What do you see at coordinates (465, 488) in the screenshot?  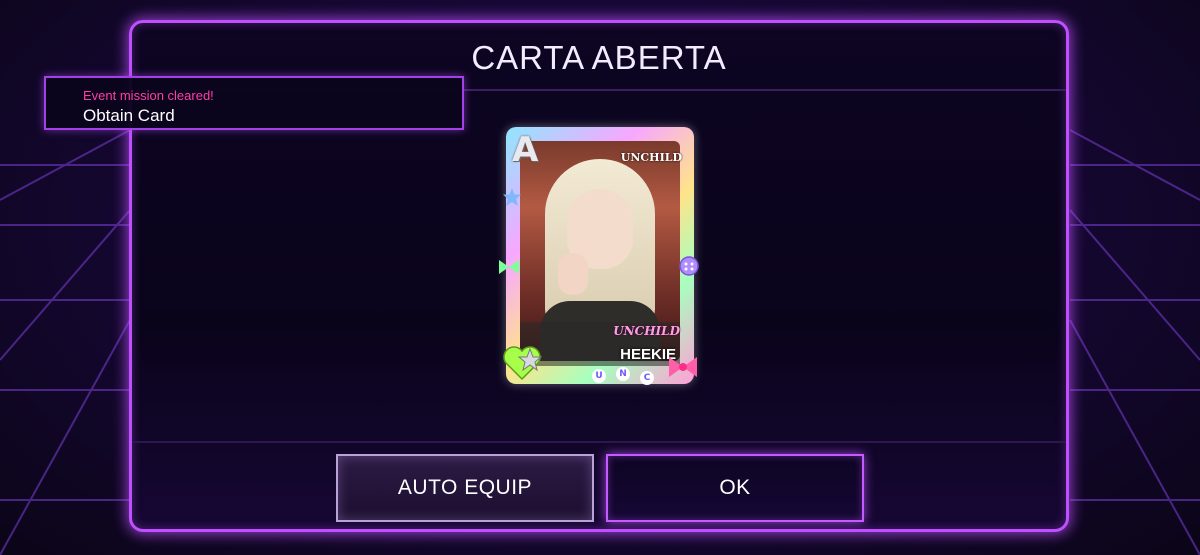 I see `auto-equip-button: AUTO EQUIP` at bounding box center [465, 488].